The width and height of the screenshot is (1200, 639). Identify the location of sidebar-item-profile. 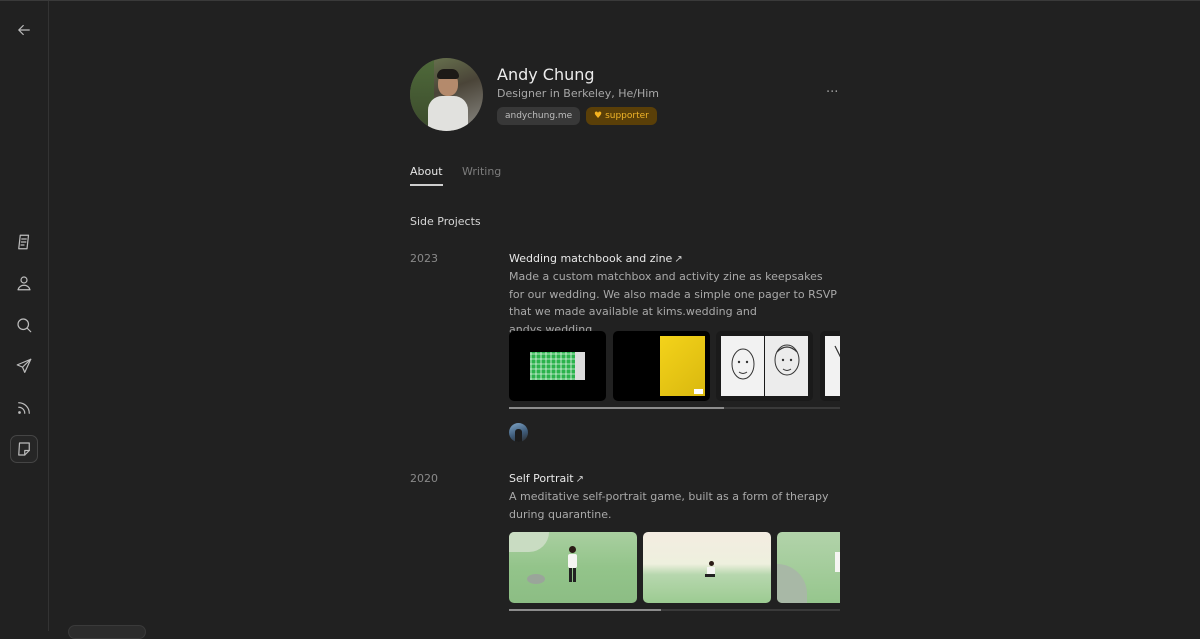
(24, 283).